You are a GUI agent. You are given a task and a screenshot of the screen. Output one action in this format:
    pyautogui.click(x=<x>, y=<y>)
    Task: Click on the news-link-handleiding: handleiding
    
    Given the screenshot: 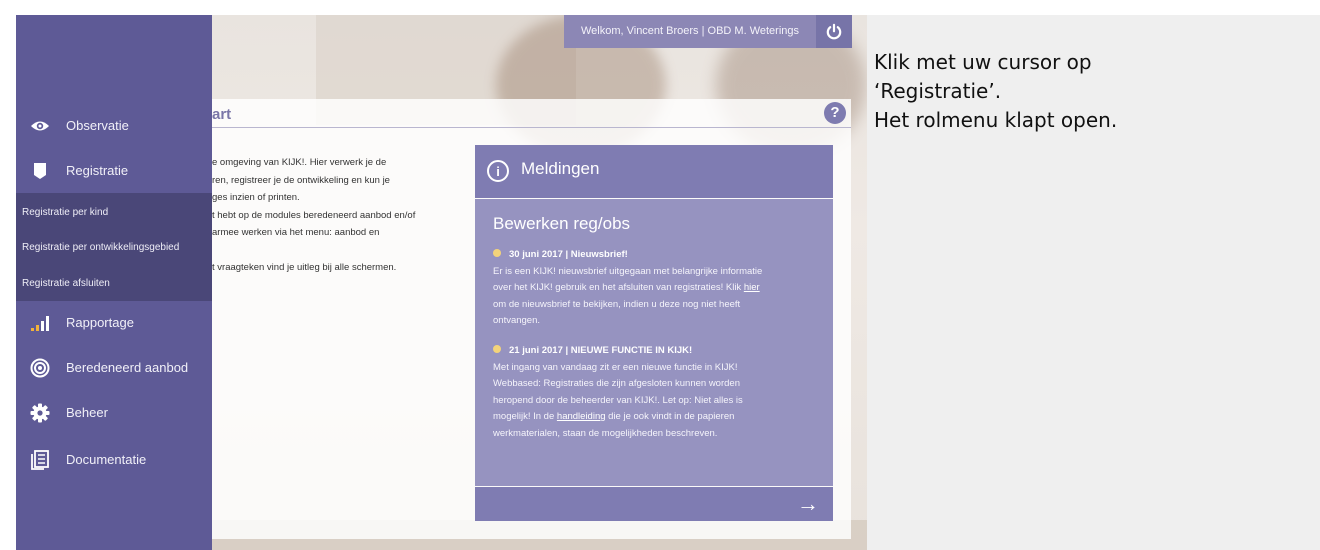 What is the action you would take?
    pyautogui.click(x=581, y=416)
    